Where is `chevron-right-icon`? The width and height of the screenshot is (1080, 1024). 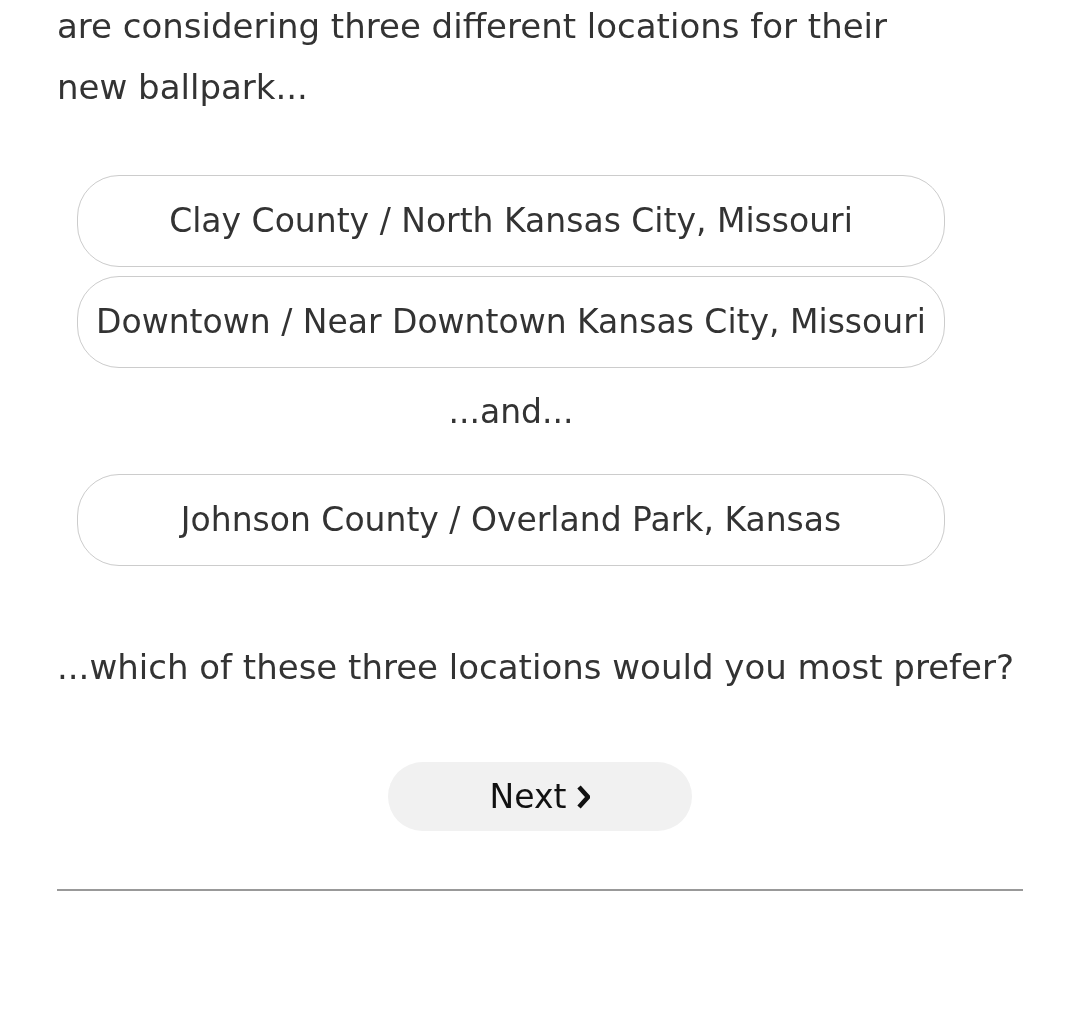 chevron-right-icon is located at coordinates (583, 796).